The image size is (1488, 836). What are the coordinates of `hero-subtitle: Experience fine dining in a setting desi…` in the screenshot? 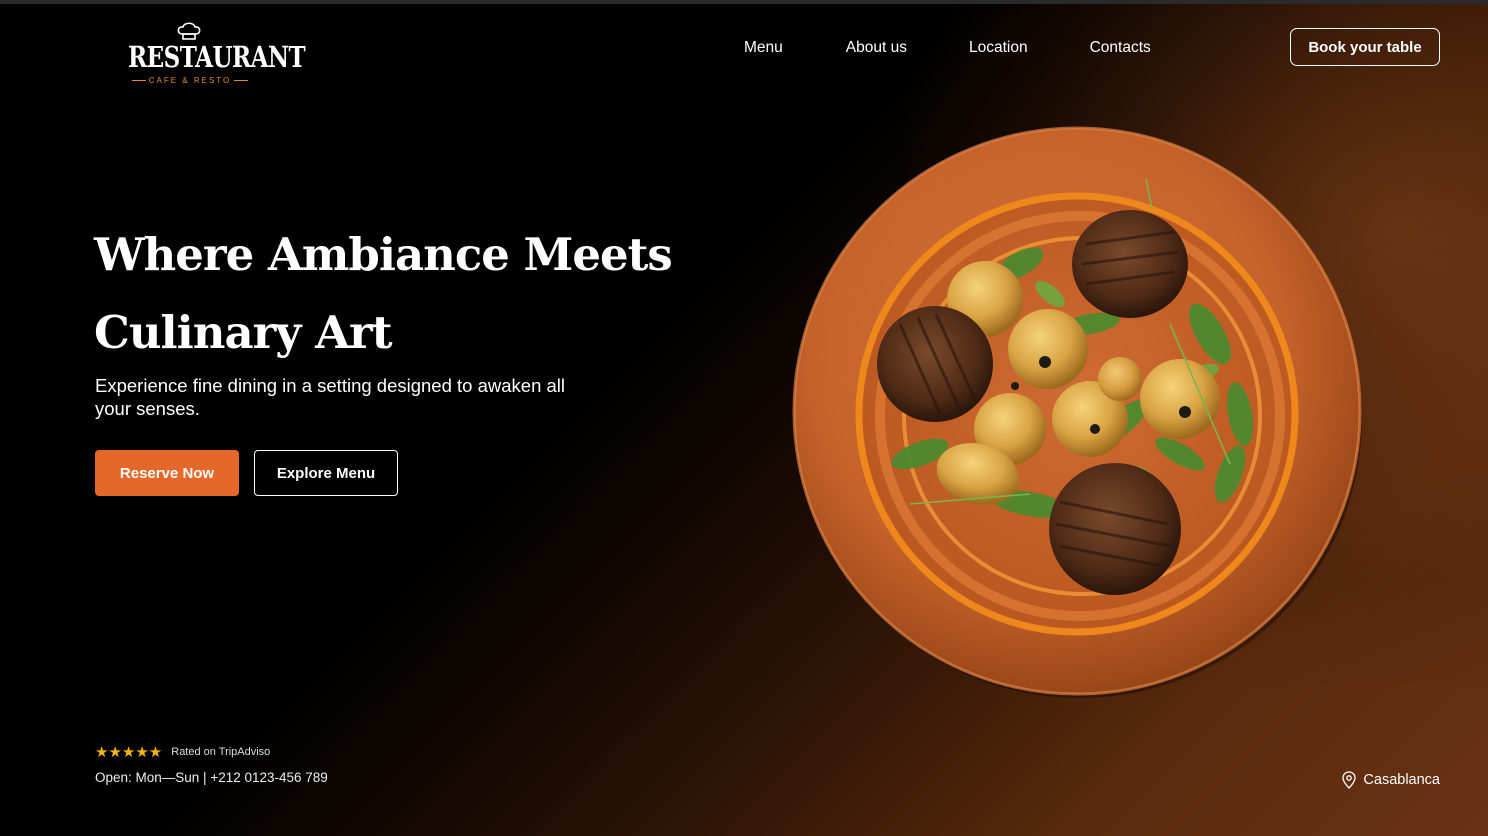 It's located at (330, 397).